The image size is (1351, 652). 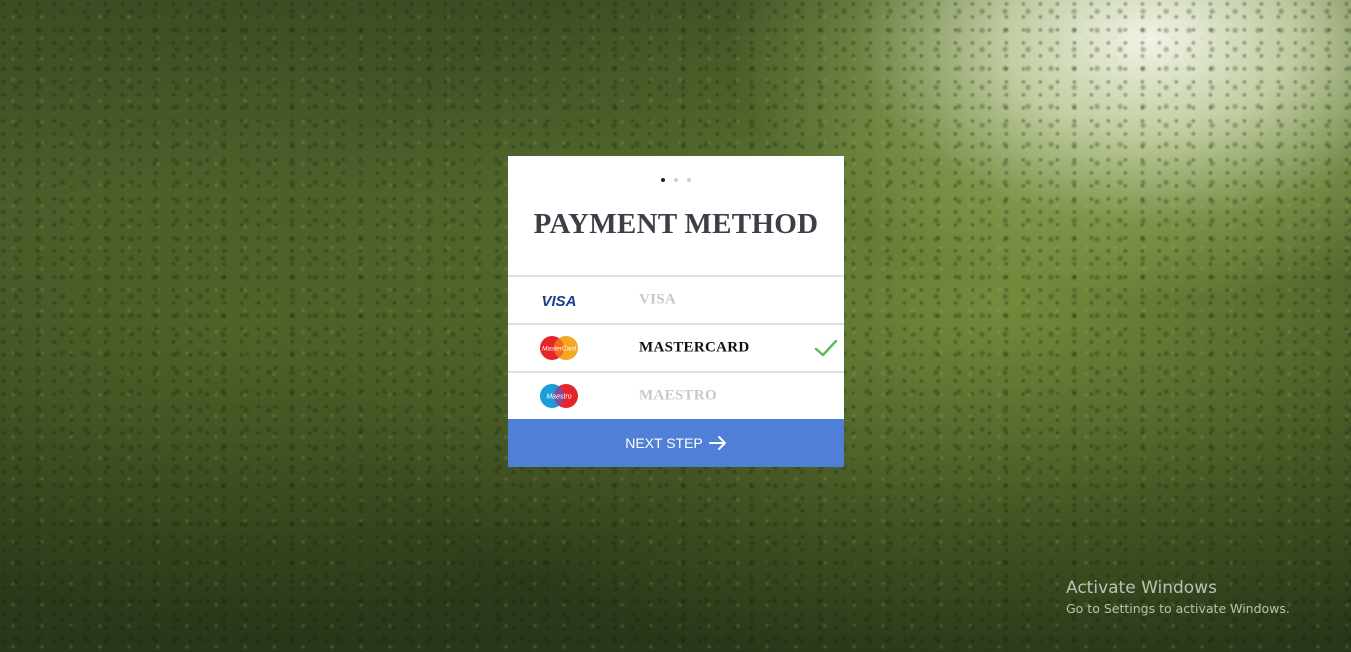 I want to click on arrow-right-icon, so click(x=717, y=443).